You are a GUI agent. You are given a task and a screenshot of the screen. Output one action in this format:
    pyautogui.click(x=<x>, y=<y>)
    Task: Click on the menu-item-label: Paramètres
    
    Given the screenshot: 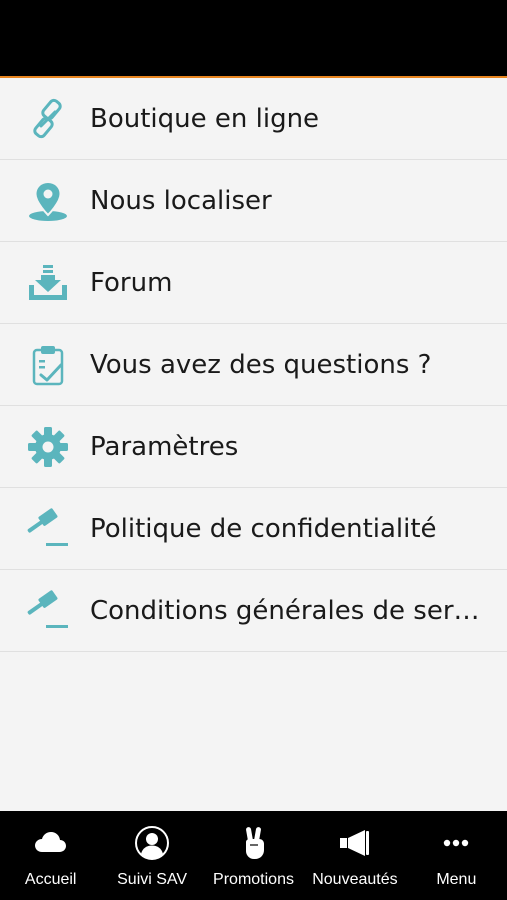 What is the action you would take?
    pyautogui.click(x=164, y=446)
    